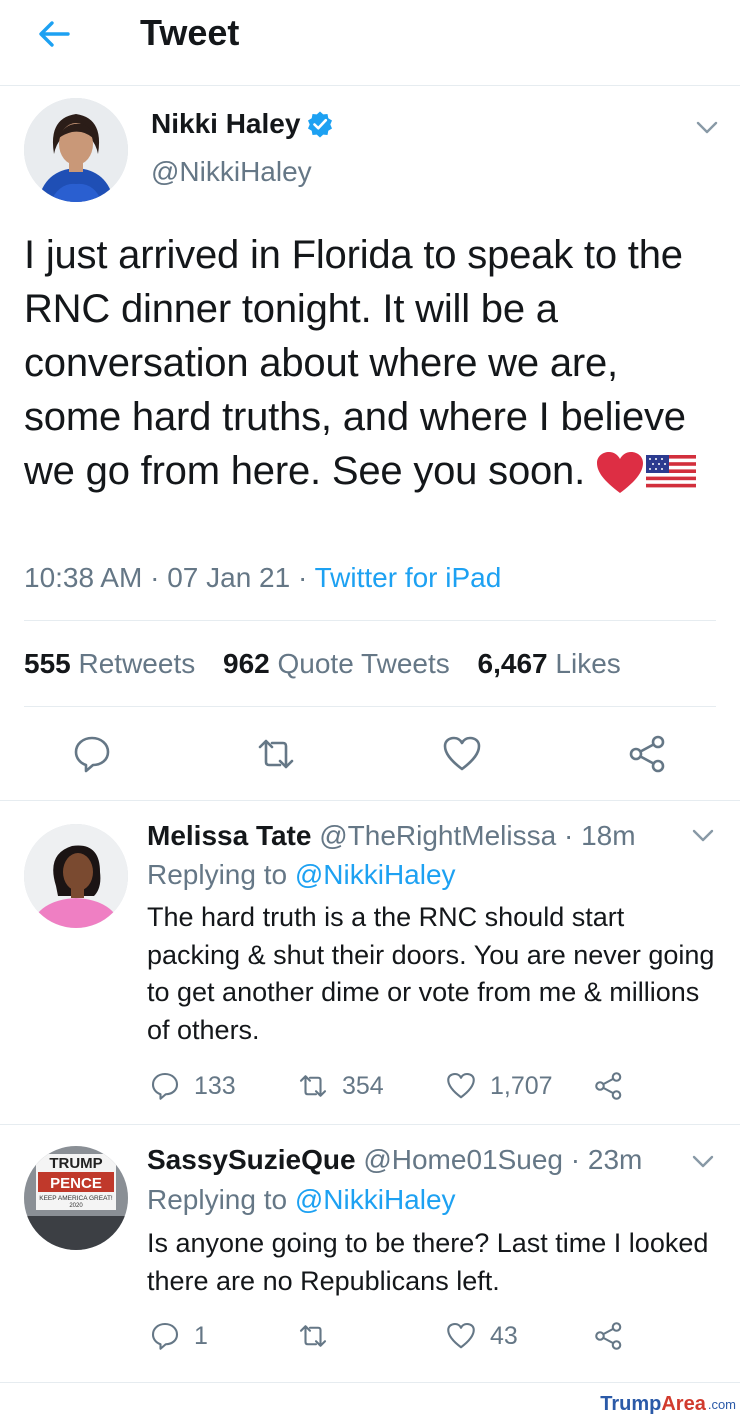 This screenshot has width=740, height=1419. Describe the element at coordinates (341, 1086) in the screenshot. I see `retweet-action: 354` at that location.